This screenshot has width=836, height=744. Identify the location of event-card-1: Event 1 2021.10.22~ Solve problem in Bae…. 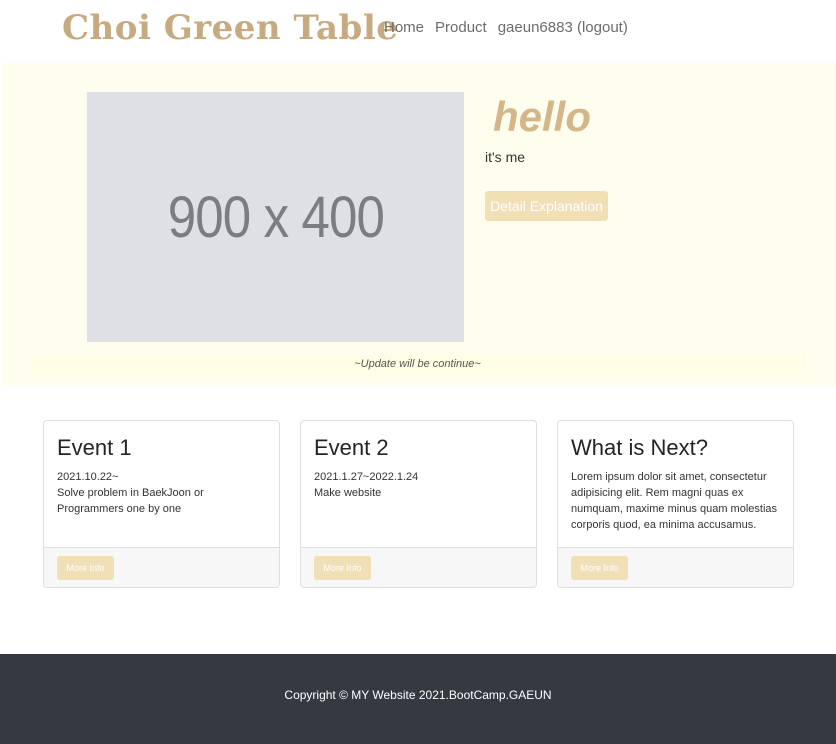
(161, 504).